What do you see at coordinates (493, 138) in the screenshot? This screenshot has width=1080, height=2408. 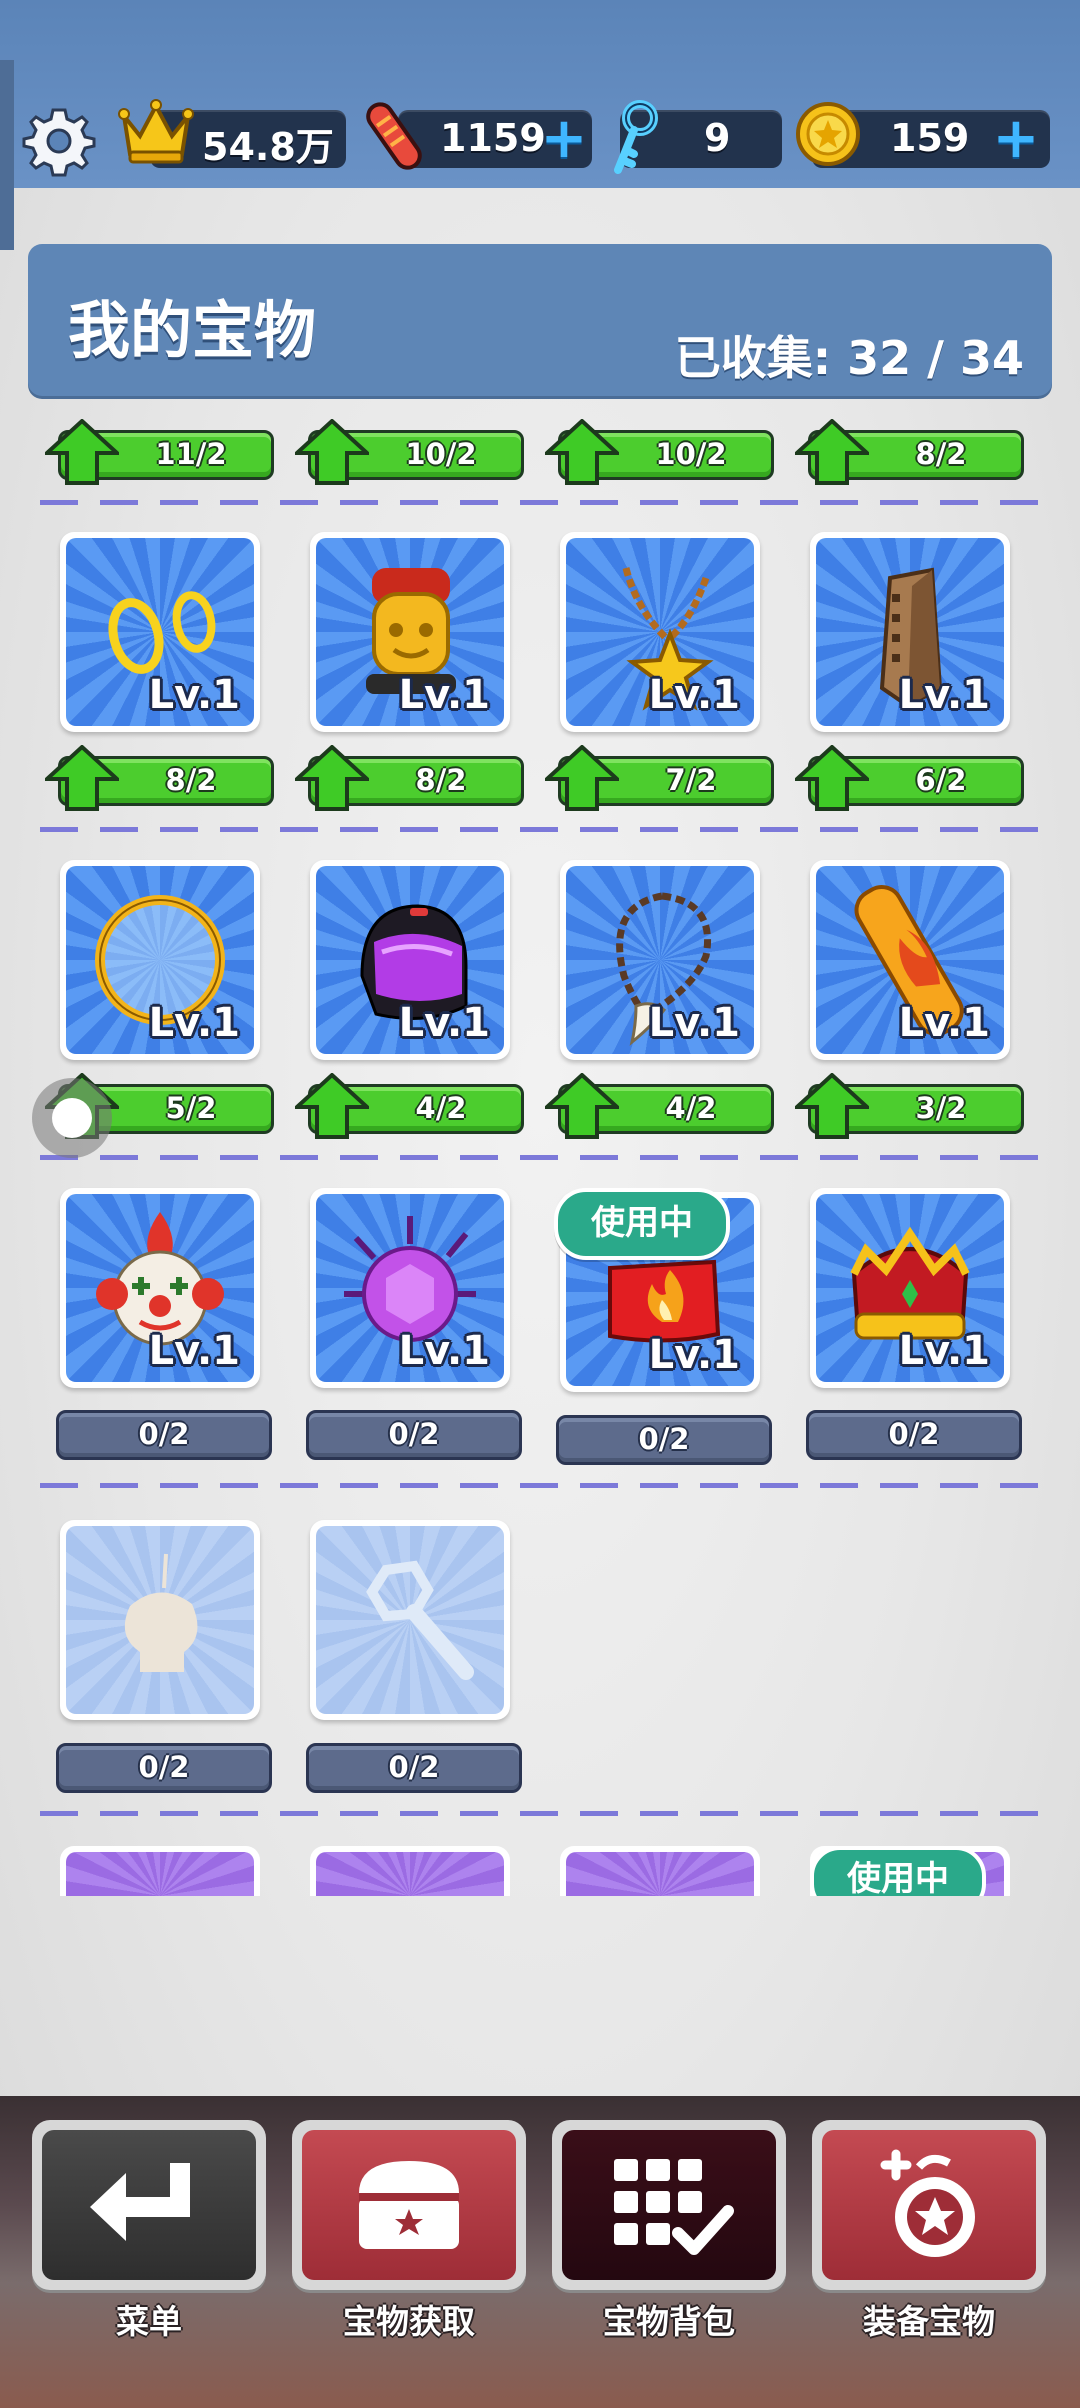 I see `board-value: 1159` at bounding box center [493, 138].